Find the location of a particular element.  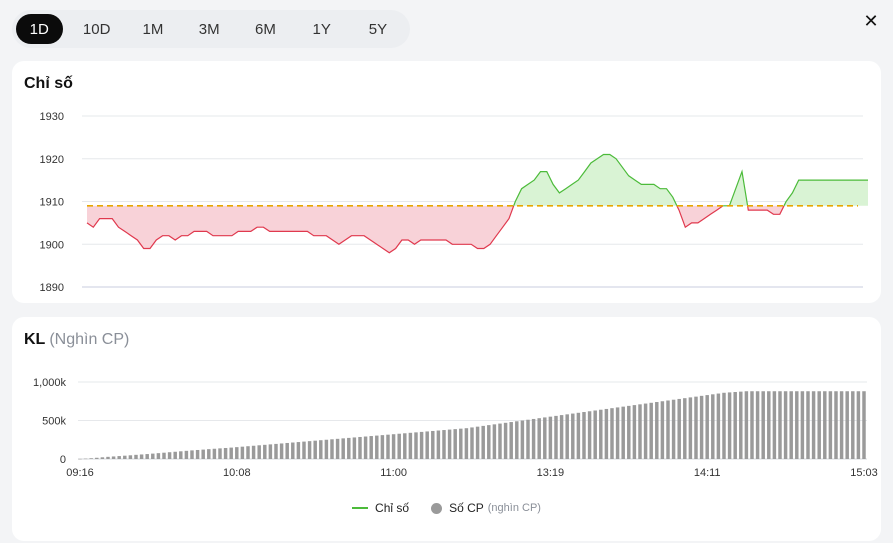

x-tick-label: 10:08 is located at coordinates (237, 473).